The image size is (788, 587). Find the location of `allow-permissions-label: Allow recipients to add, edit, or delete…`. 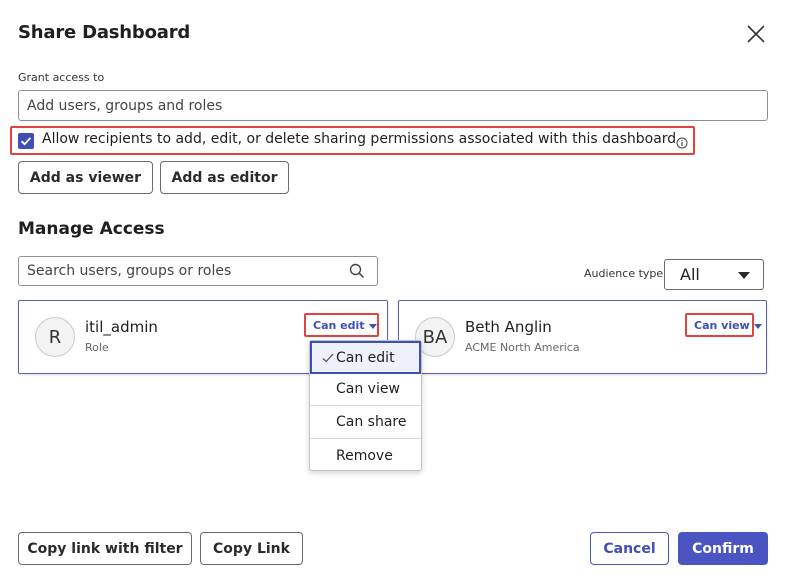

allow-permissions-label: Allow recipients to add, edit, or delete… is located at coordinates (359, 139).